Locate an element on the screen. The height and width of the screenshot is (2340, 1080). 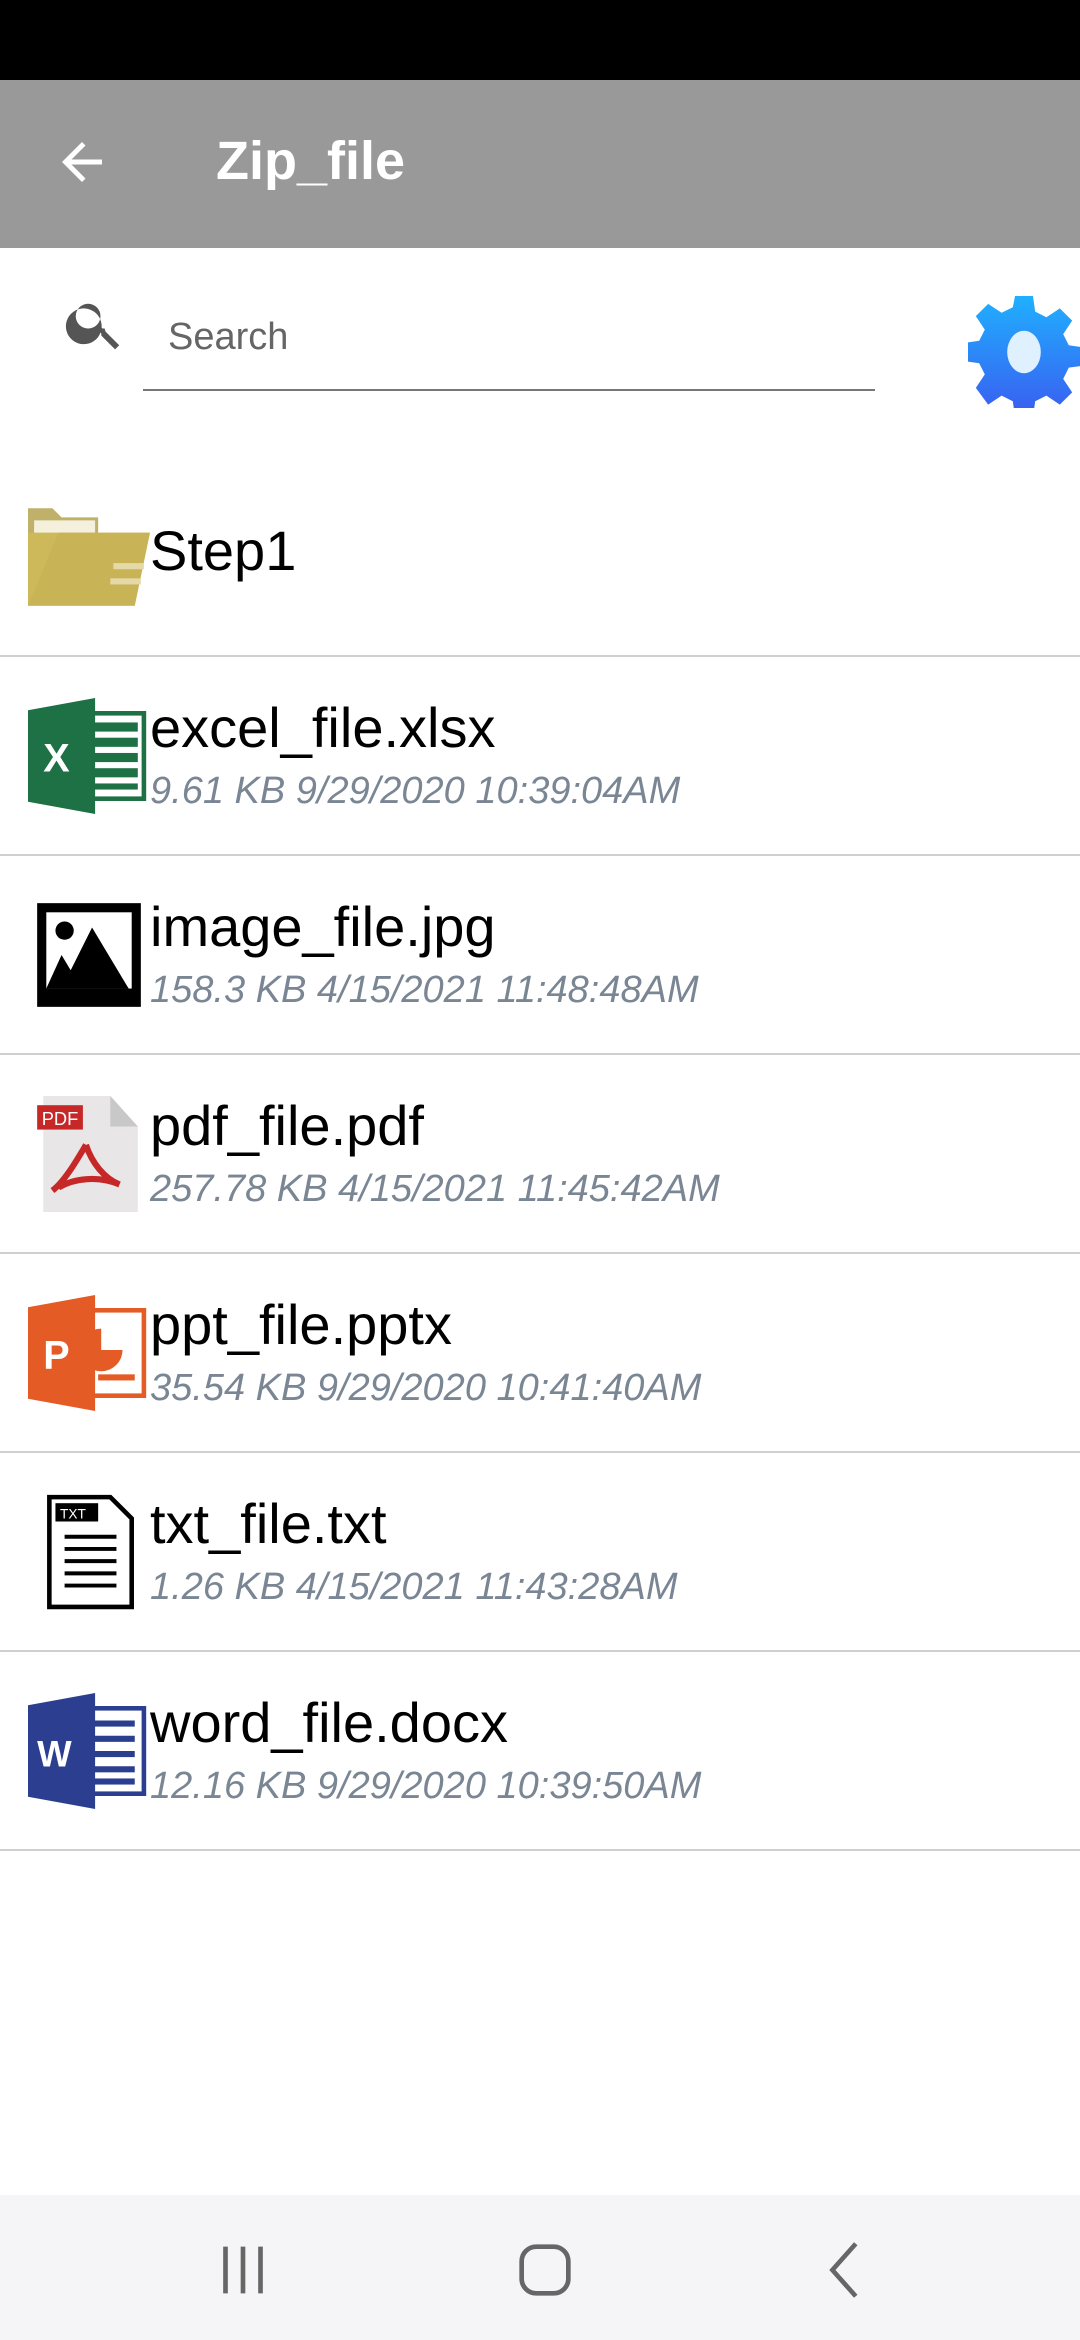
svg-text: P is located at coordinates (56, 1355).